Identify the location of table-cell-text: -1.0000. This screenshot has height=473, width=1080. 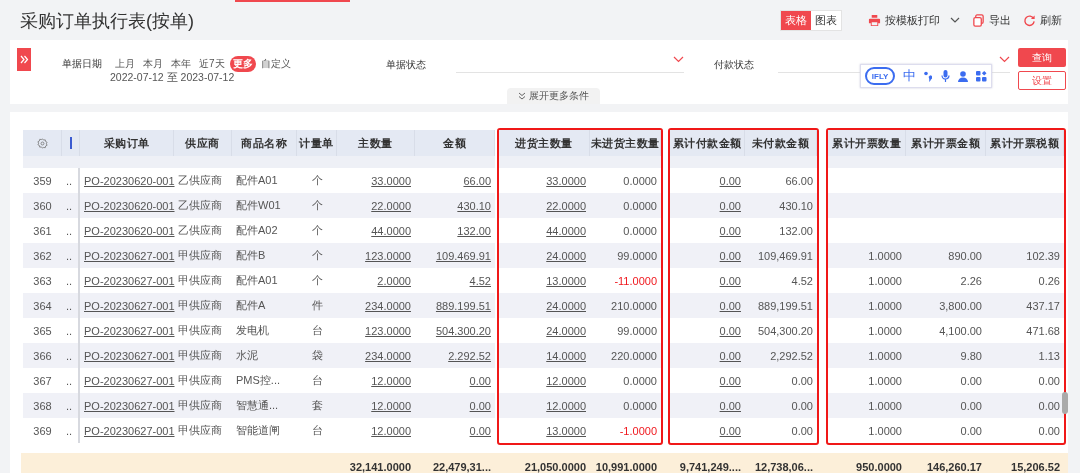
(638, 431).